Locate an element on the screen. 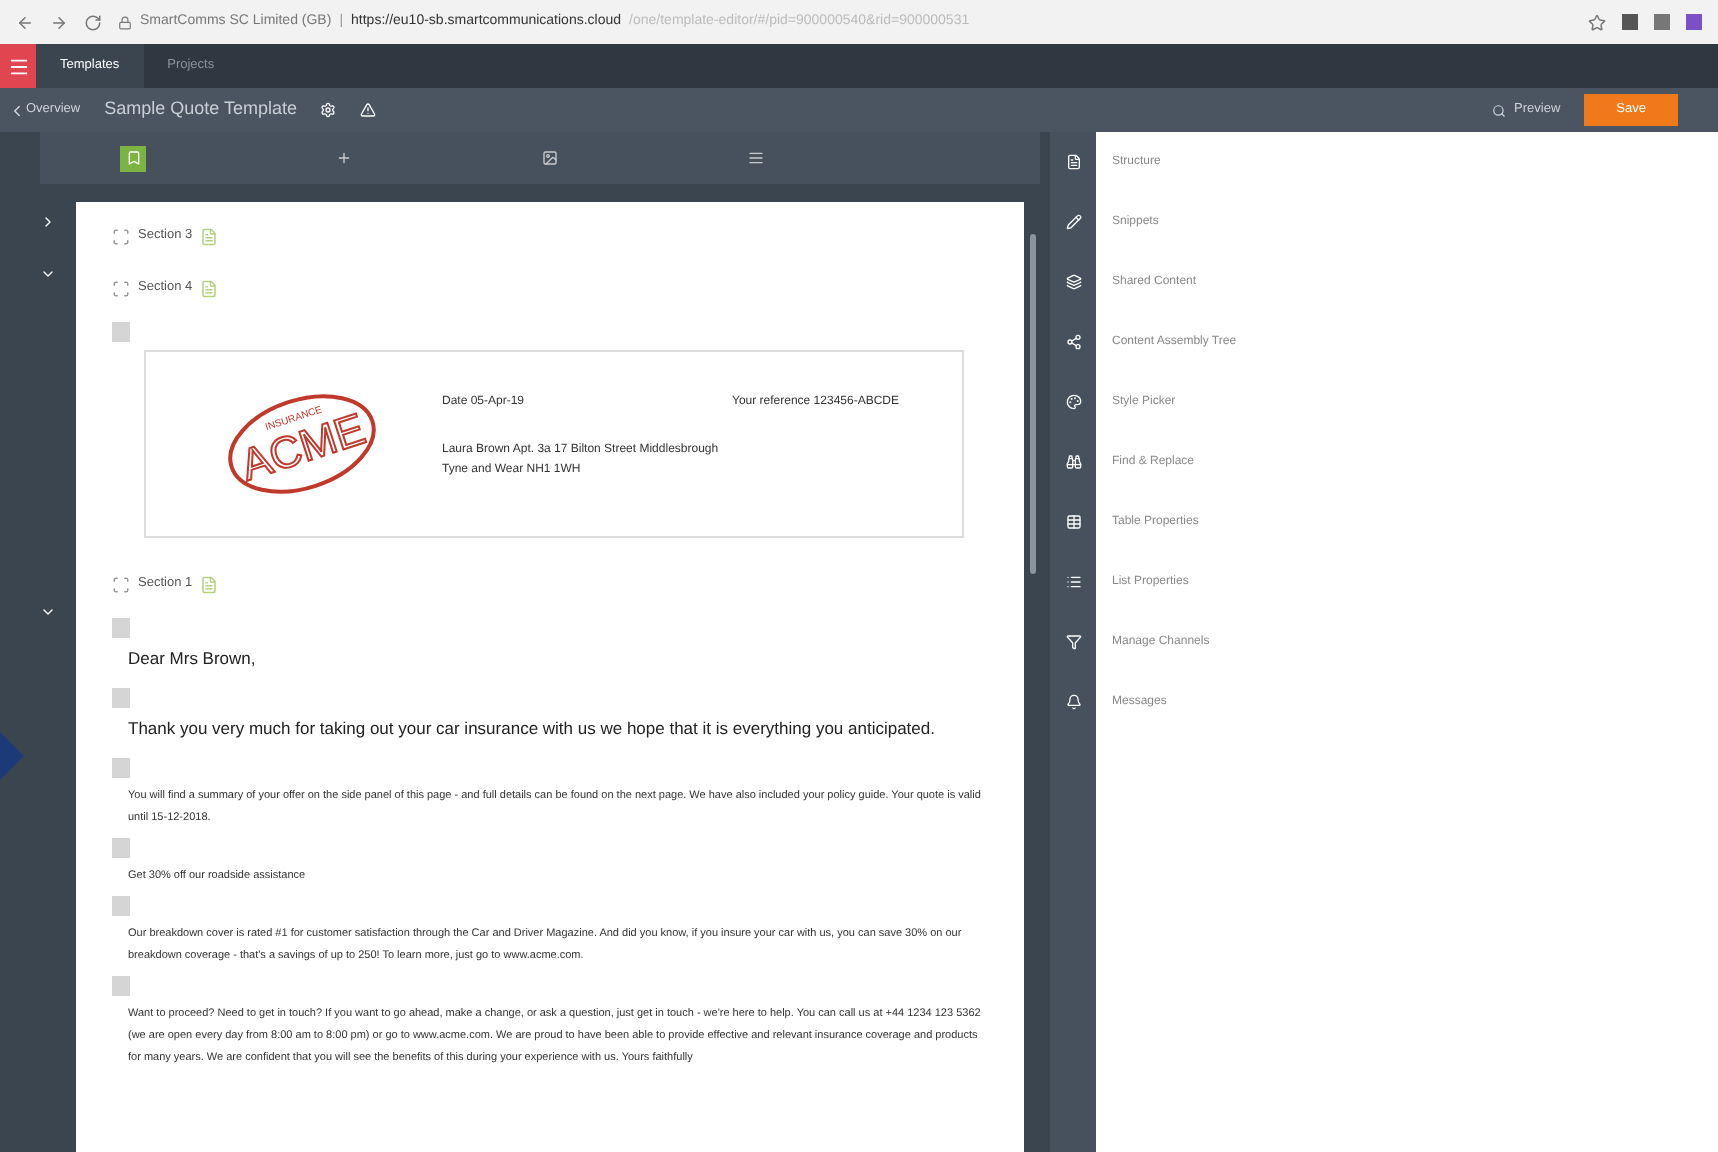 This screenshot has height=1152, width=1718. format-button is located at coordinates (133, 158).